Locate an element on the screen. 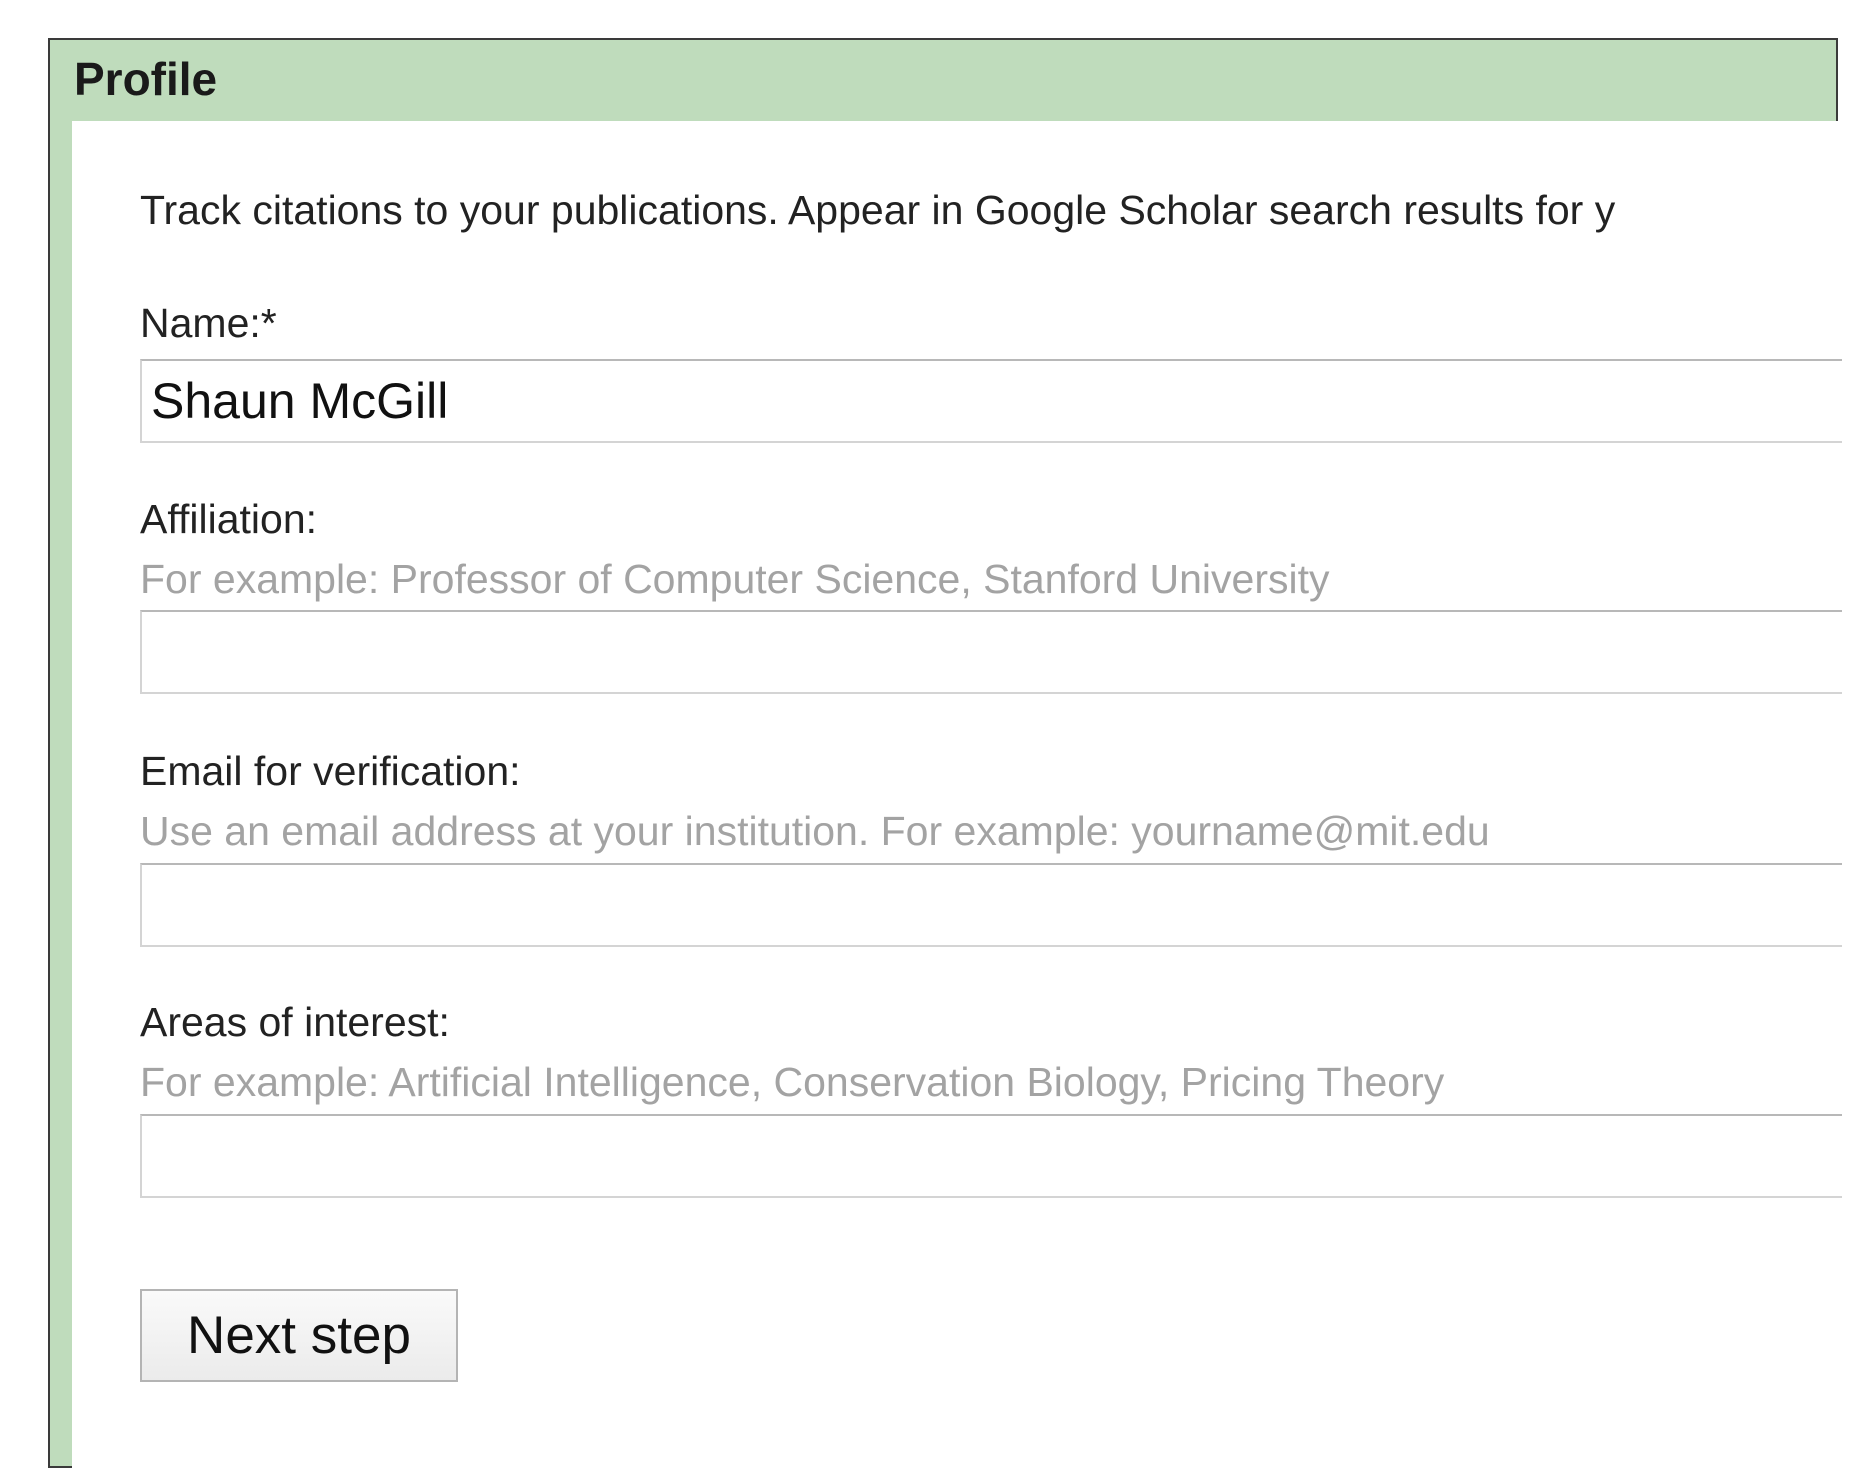 This screenshot has width=1861, height=1481. panel-title: Profile is located at coordinates (146, 79).